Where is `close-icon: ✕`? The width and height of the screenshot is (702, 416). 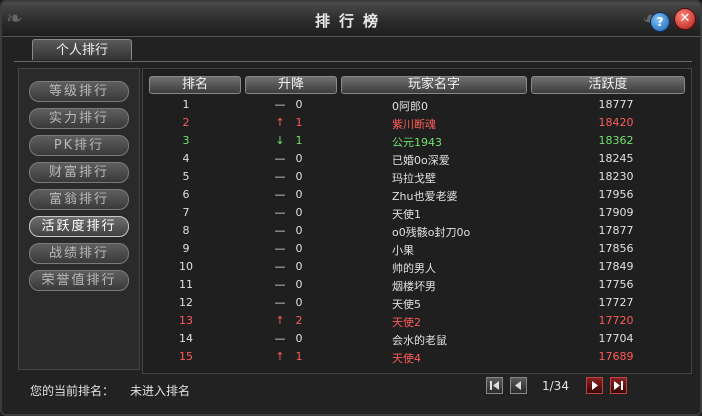
close-icon: ✕ is located at coordinates (685, 19).